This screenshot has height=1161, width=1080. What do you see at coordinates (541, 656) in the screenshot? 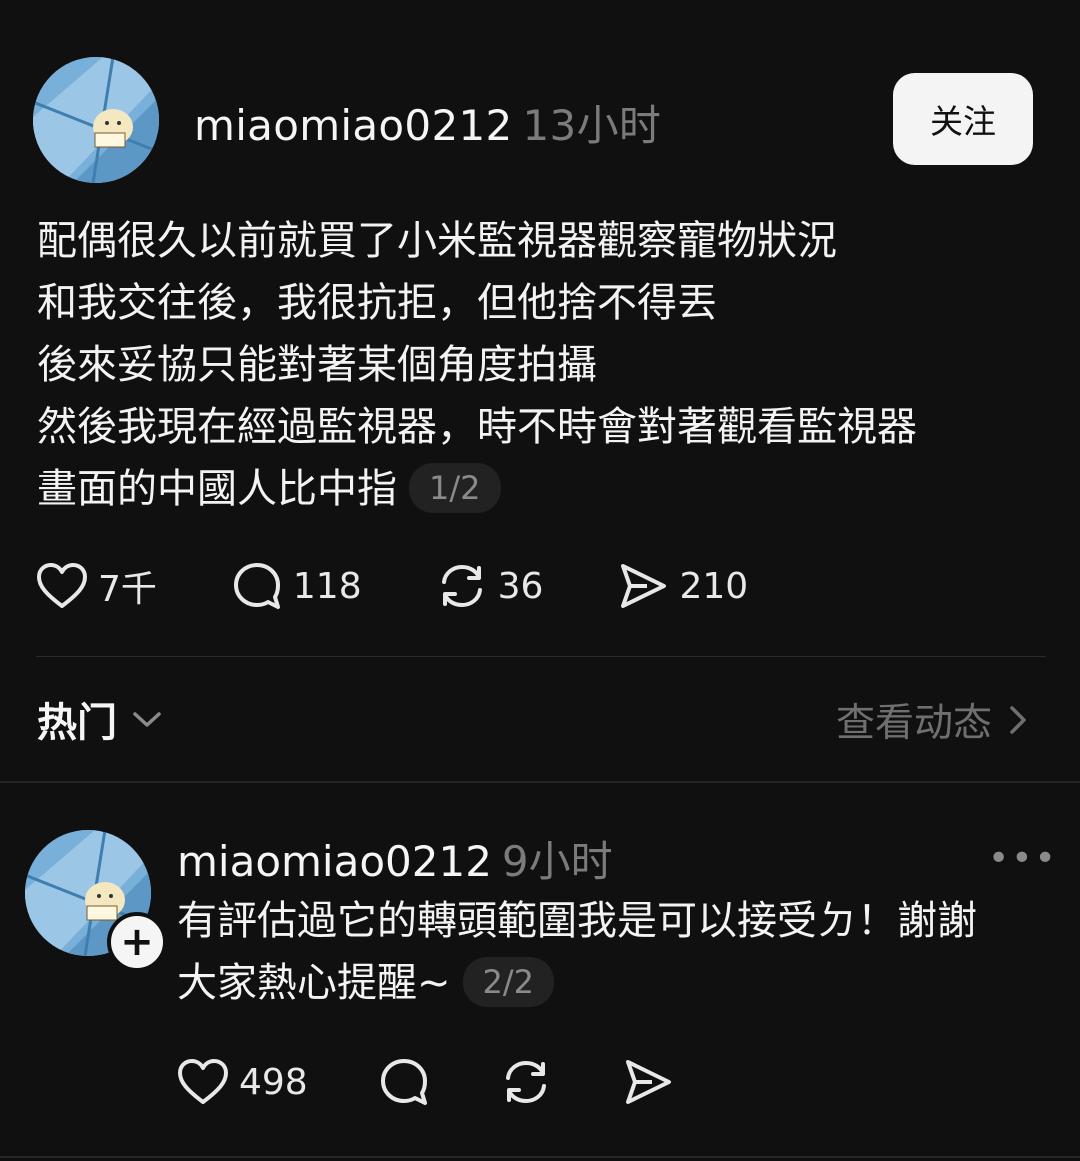
I see `divider` at bounding box center [541, 656].